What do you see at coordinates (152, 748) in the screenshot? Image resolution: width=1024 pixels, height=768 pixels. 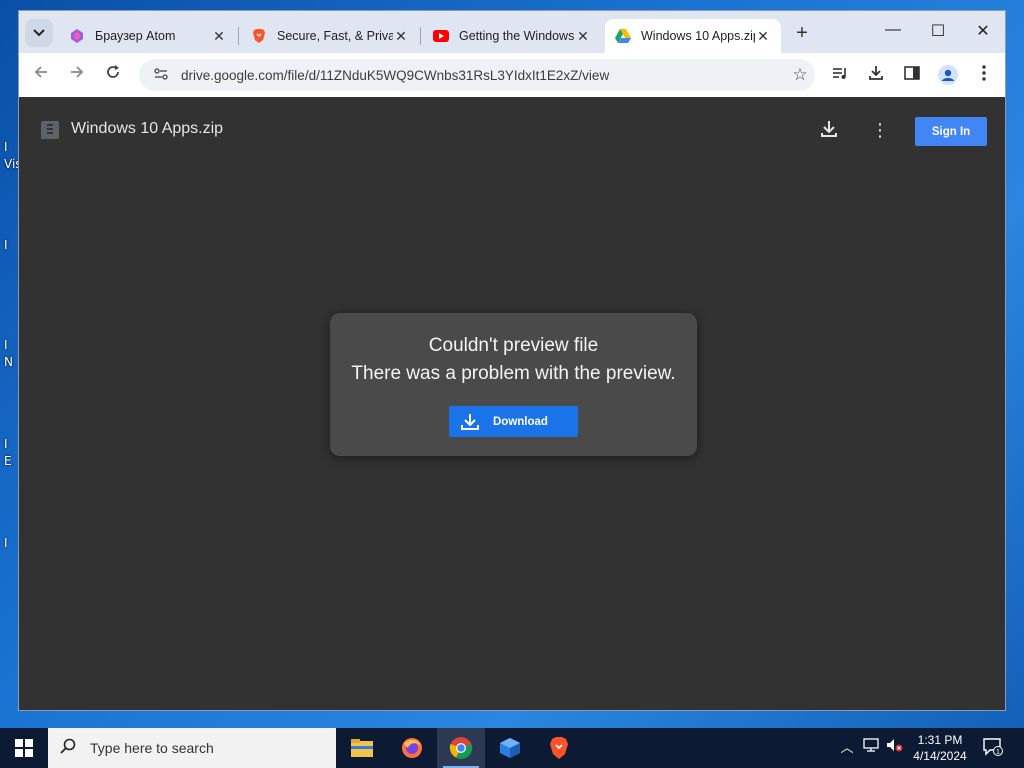 I see `search-placeholder: Type here to search` at bounding box center [152, 748].